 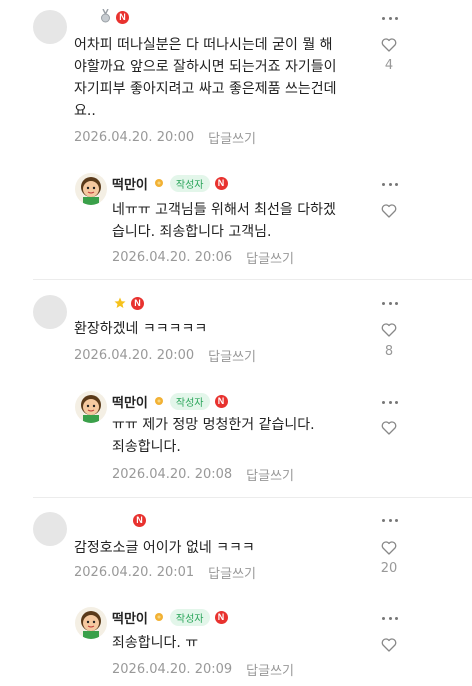 What do you see at coordinates (134, 572) in the screenshot?
I see `comment-date: 2026.04.20. 20:01` at bounding box center [134, 572].